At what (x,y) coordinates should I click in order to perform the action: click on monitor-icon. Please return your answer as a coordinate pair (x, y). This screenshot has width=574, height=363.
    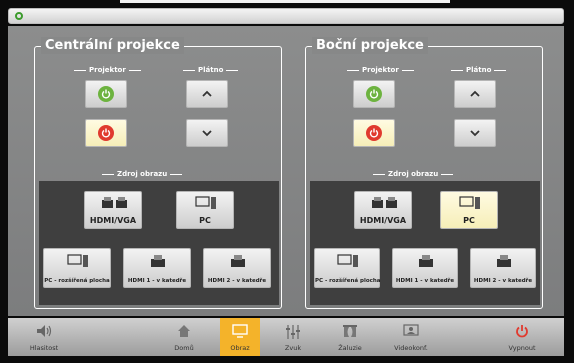
    Looking at the image, I should click on (240, 331).